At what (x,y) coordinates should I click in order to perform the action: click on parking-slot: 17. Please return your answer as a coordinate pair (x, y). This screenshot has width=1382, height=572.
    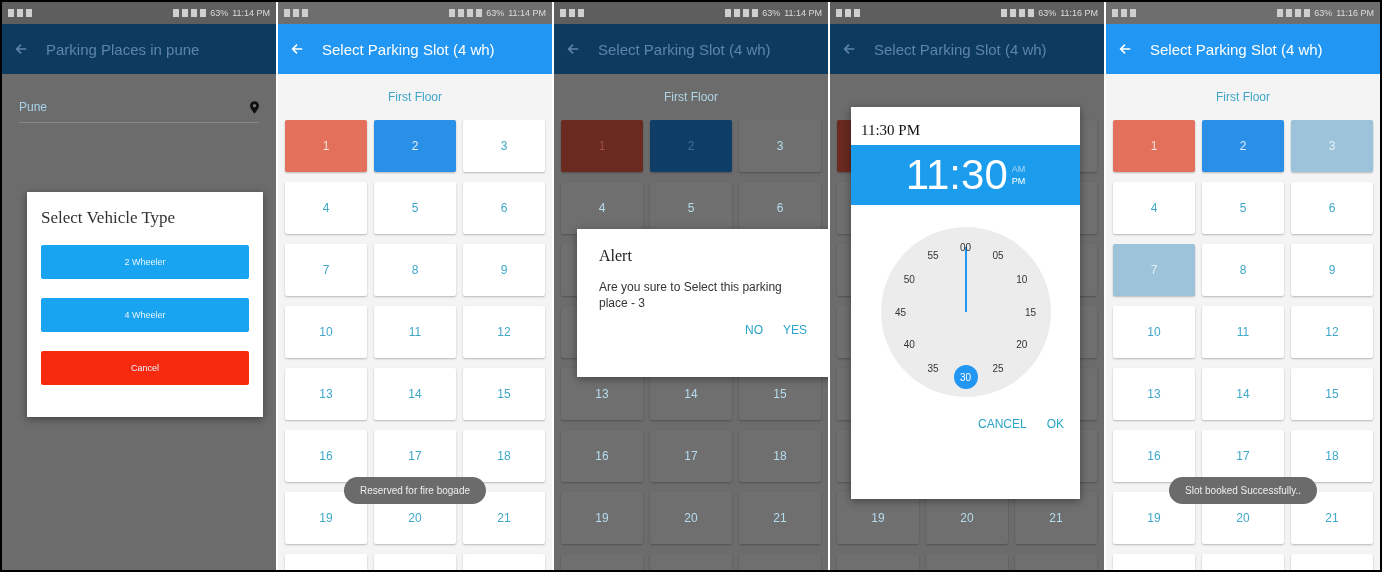
    Looking at the image, I should click on (691, 456).